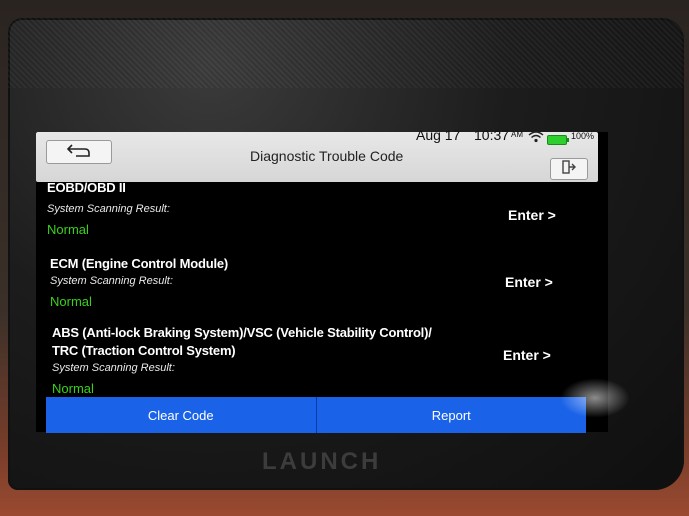 The height and width of the screenshot is (516, 689). Describe the element at coordinates (492, 135) in the screenshot. I see `status-time: 10:37` at that location.